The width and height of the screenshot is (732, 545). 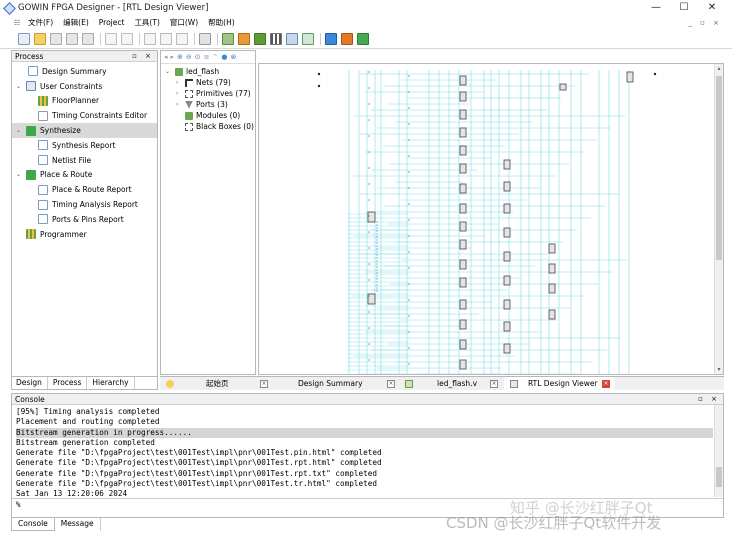 What do you see at coordinates (214, 384) in the screenshot?
I see `tab-start-page: 起始页 ×` at bounding box center [214, 384].